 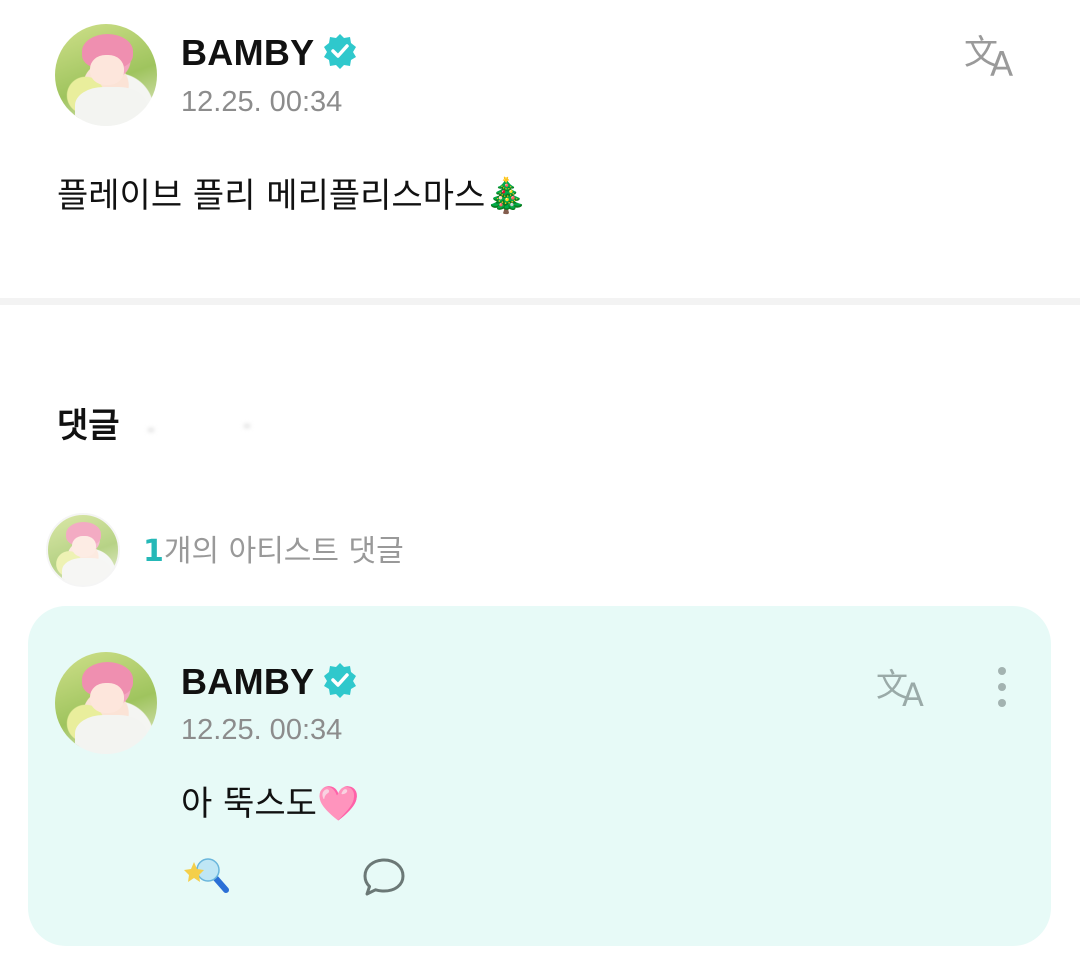 I want to click on pink-heart-emoji: 🩷, so click(x=338, y=804).